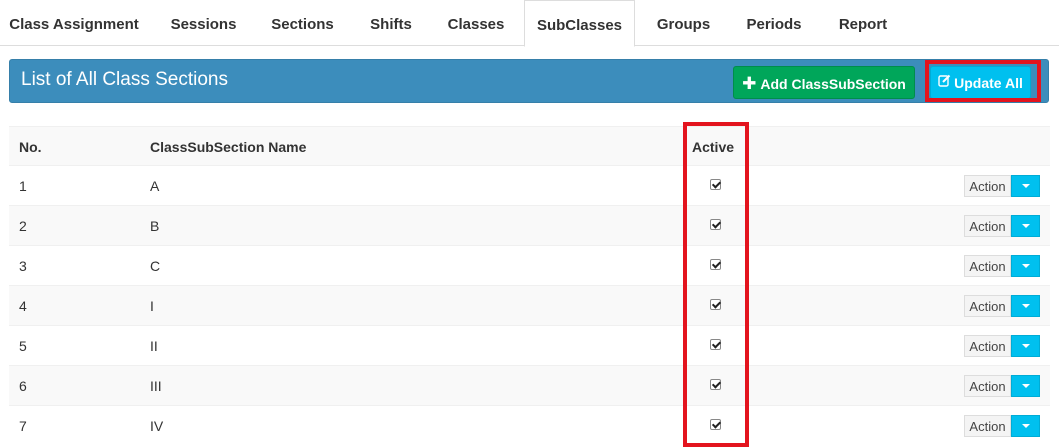 The height and width of the screenshot is (447, 1059). I want to click on row-name: IV, so click(157, 426).